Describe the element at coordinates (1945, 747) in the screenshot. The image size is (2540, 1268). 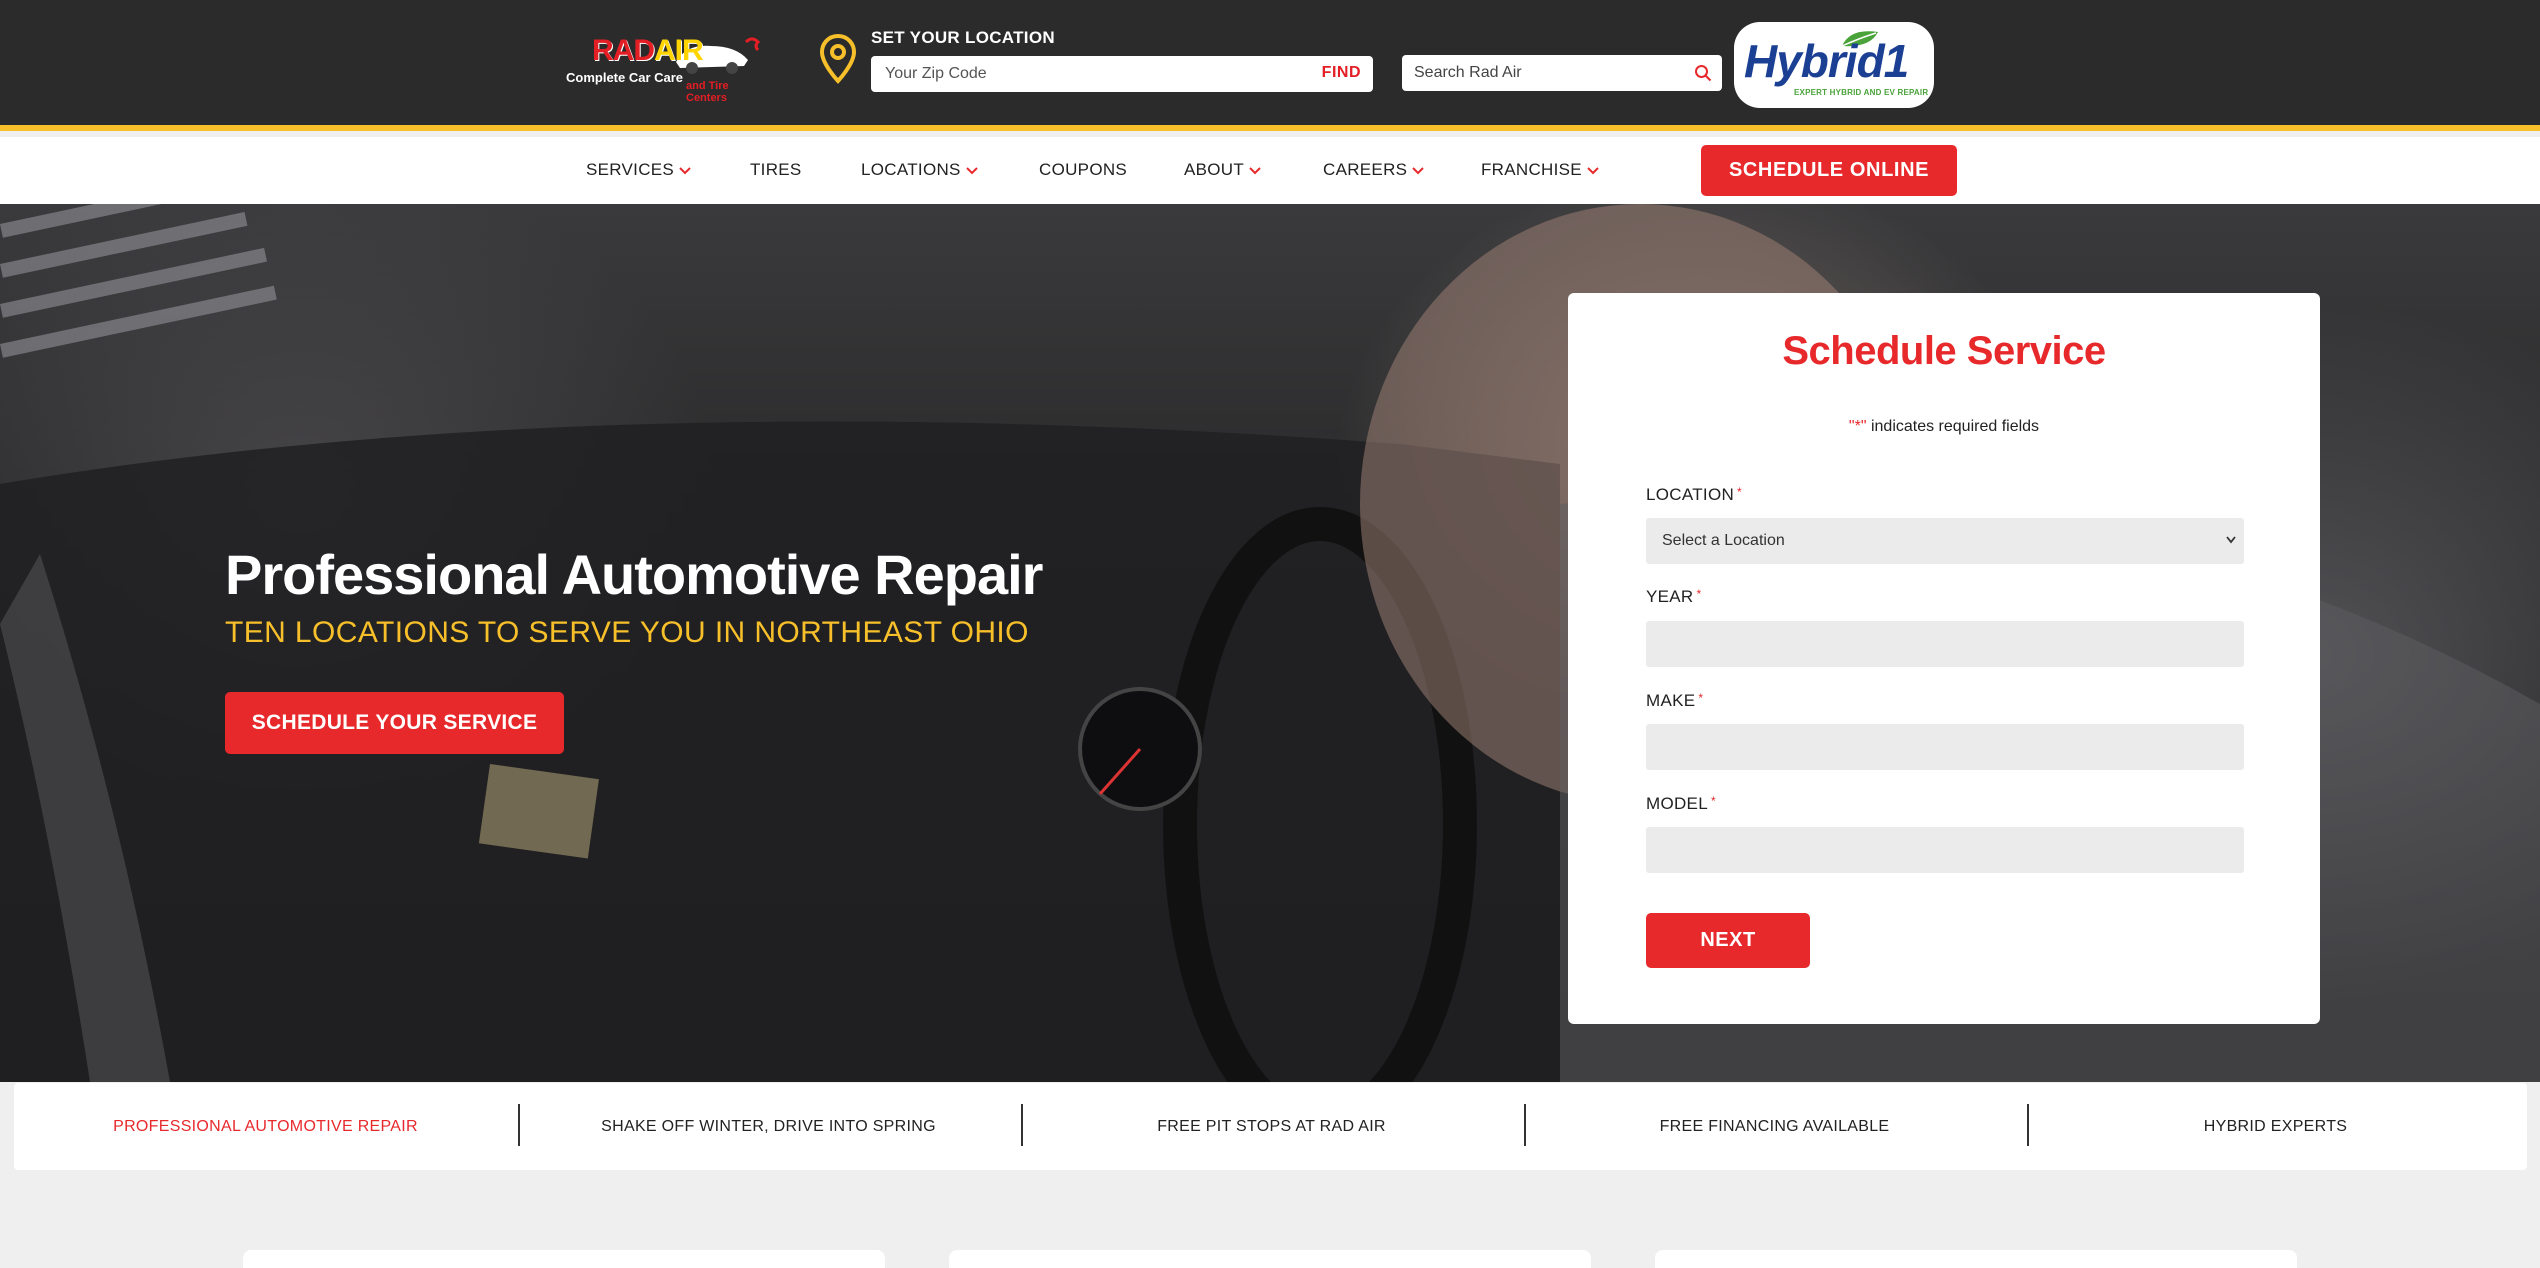
I see `make-input` at that location.